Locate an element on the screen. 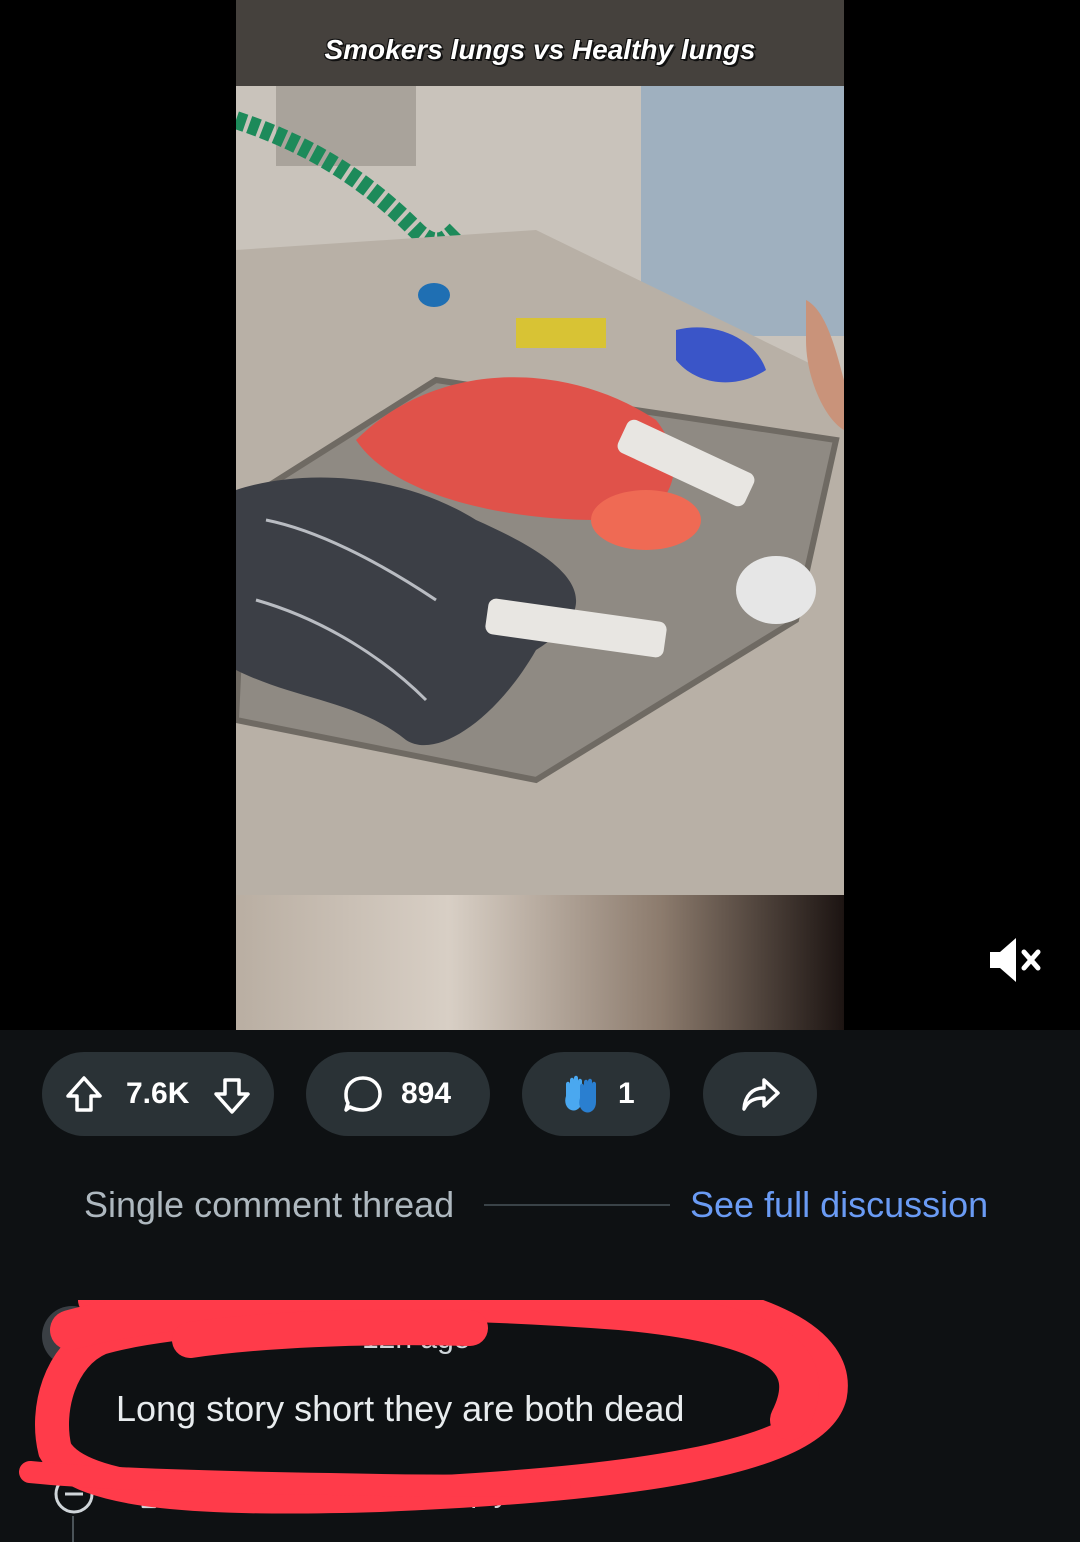  share-arrow-icon is located at coordinates (761, 1095).